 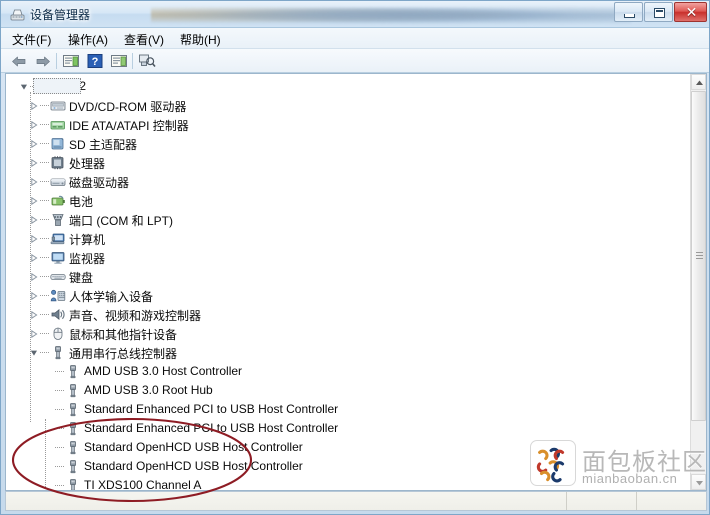 What do you see at coordinates (58, 295) in the screenshot?
I see `hid-icon` at bounding box center [58, 295].